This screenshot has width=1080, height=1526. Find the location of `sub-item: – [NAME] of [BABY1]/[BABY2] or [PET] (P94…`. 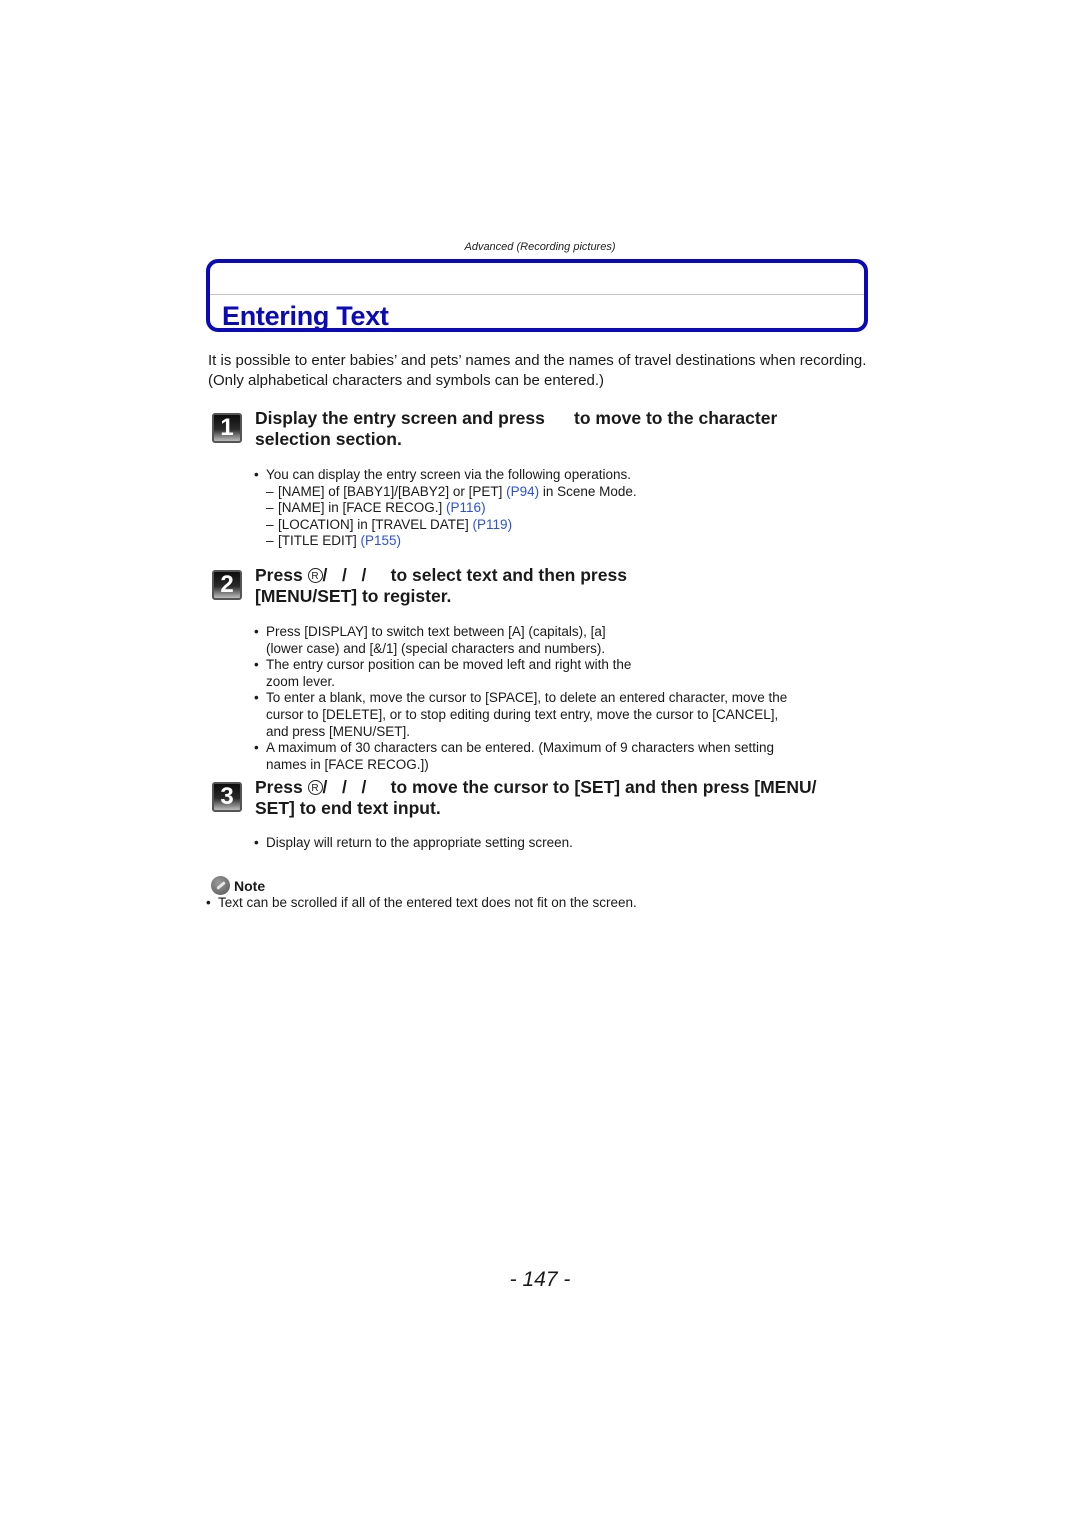

sub-item: – [NAME] of [BABY1]/[BABY2] or [PET] (P94… is located at coordinates (451, 491).